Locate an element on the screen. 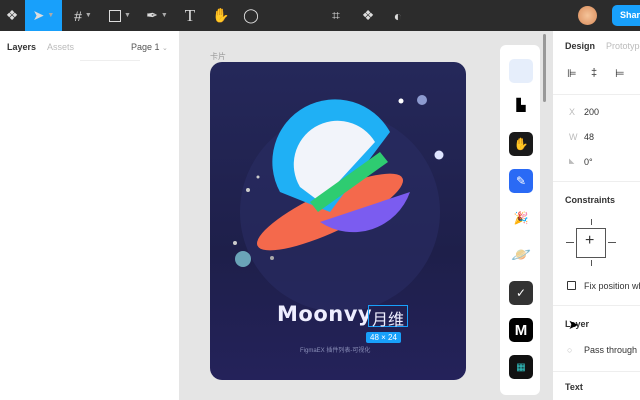 Image resolution: width=640 pixels, height=400 pixels. contrast-button: ◐ is located at coordinates (398, 15).